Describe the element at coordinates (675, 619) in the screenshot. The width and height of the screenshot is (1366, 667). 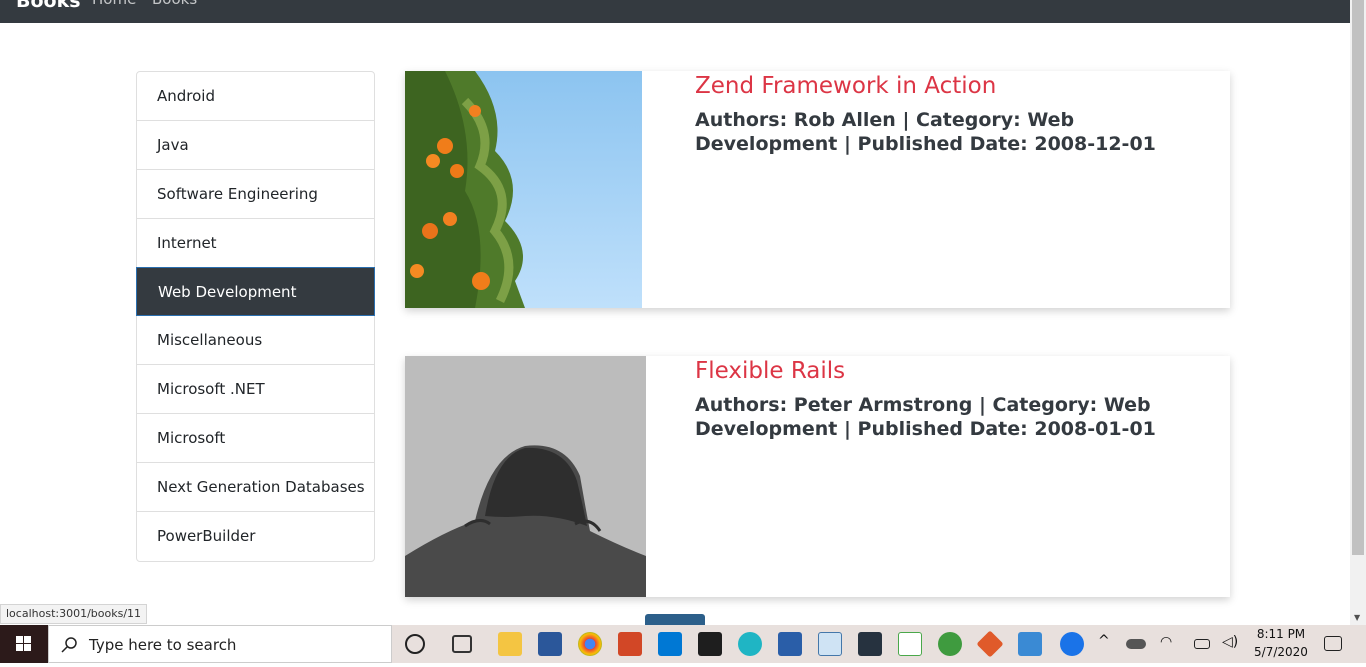
I see `pagination-button` at that location.